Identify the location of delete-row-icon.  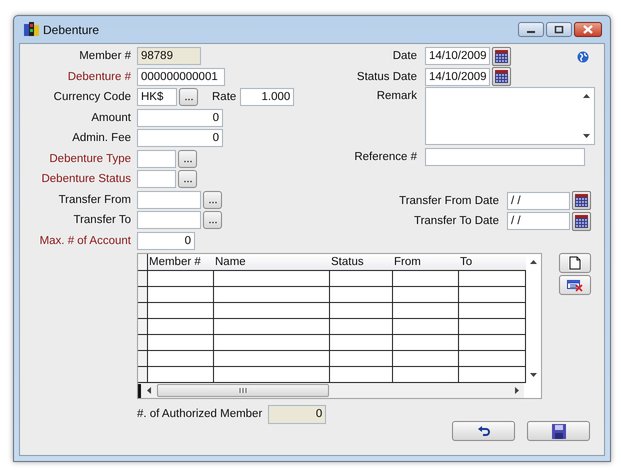
(575, 285).